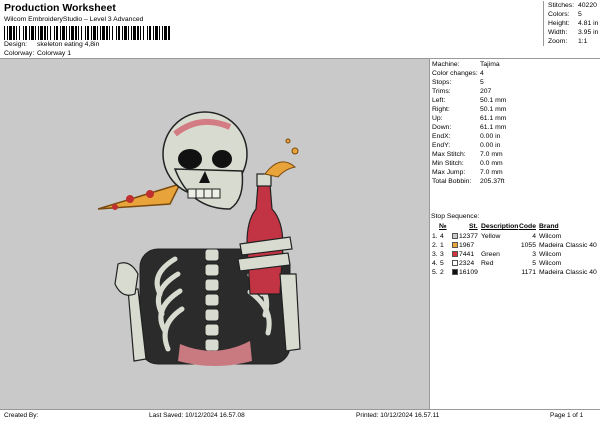  I want to click on stop-code: 1171, so click(528, 272).